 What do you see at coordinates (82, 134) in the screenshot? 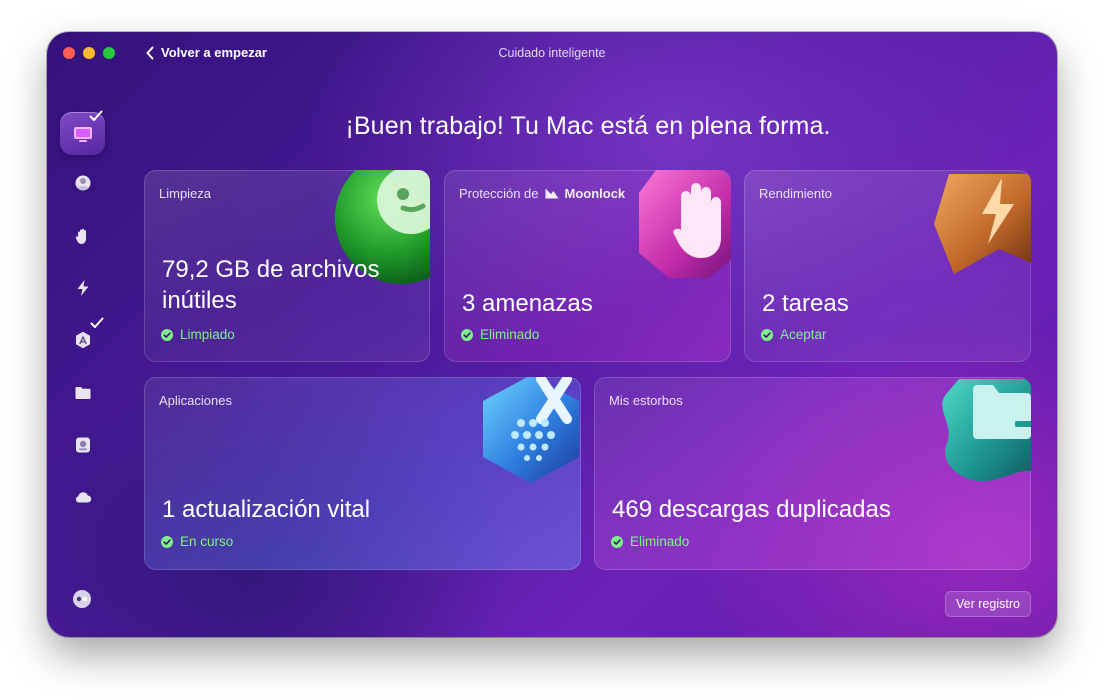
I see `monitor-icon` at bounding box center [82, 134].